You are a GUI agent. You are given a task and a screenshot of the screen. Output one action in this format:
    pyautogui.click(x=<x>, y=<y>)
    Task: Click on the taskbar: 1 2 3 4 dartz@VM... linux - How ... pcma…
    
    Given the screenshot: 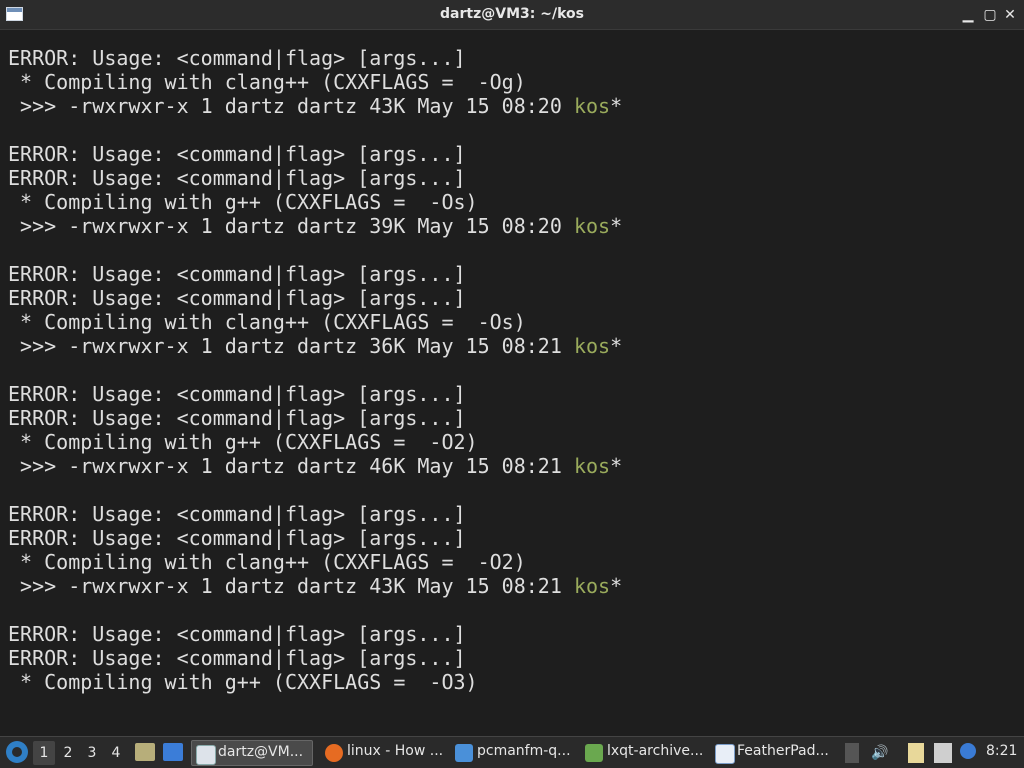 What is the action you would take?
    pyautogui.click(x=512, y=752)
    